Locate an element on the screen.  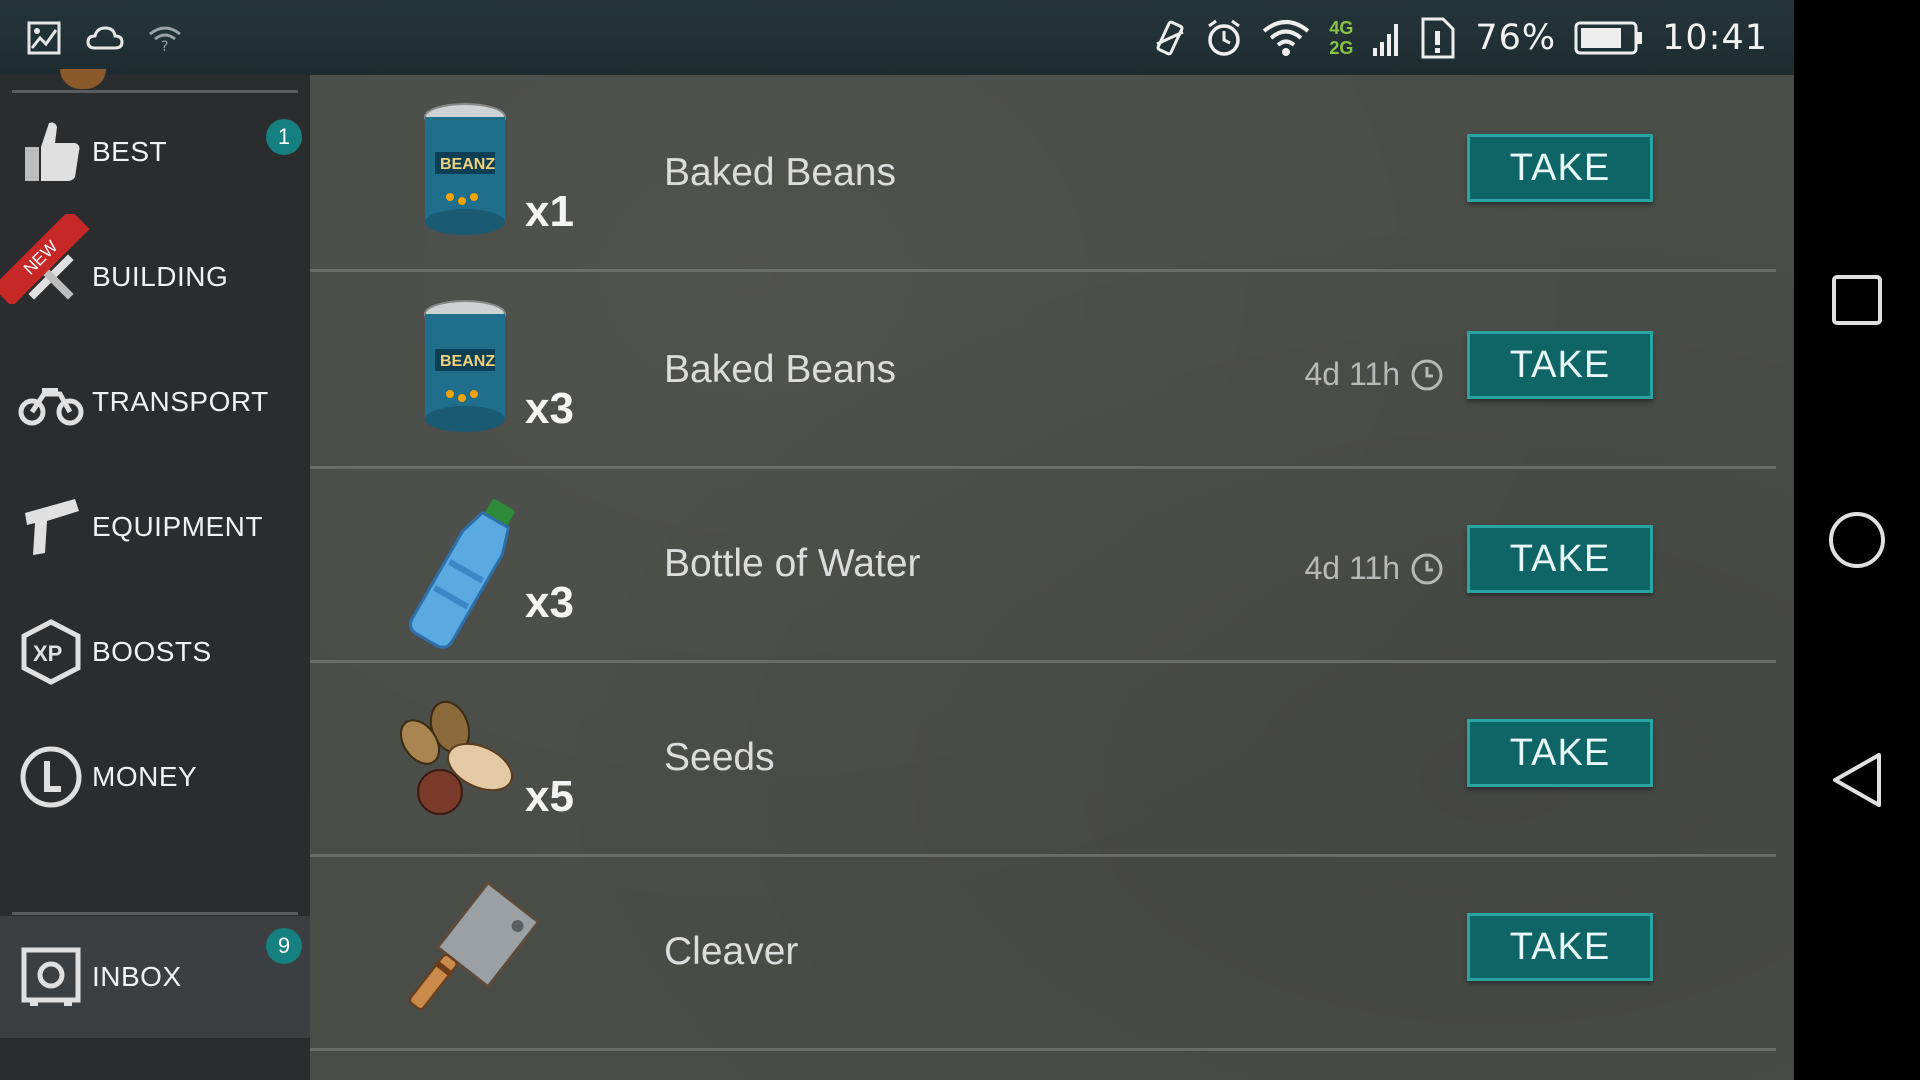
new-ribbon: NEW is located at coordinates (45, 259).